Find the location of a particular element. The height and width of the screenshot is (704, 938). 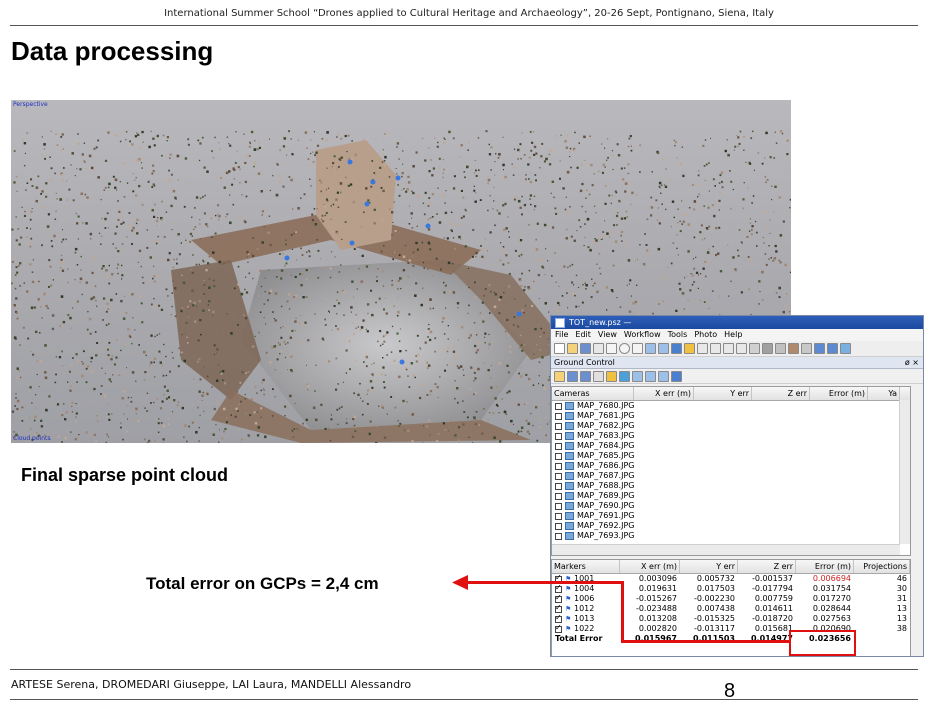

camera-row: MAP_7683.JPG is located at coordinates (731, 436).